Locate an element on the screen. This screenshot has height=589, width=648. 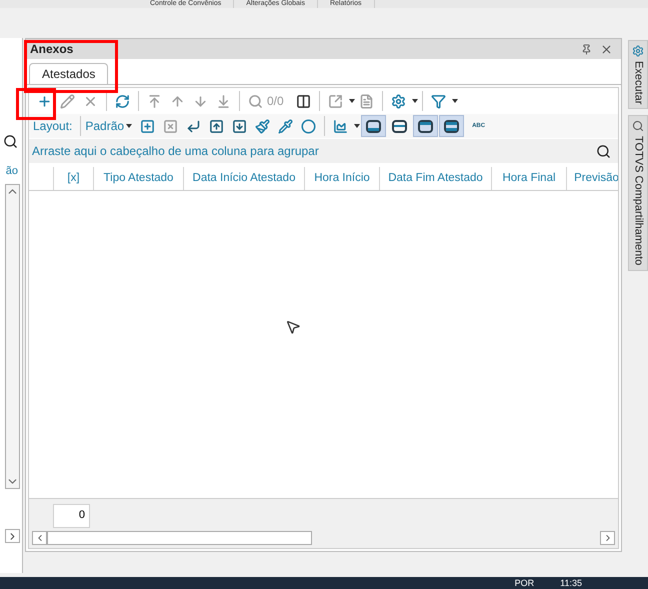
record-count-field: 0 is located at coordinates (71, 516).